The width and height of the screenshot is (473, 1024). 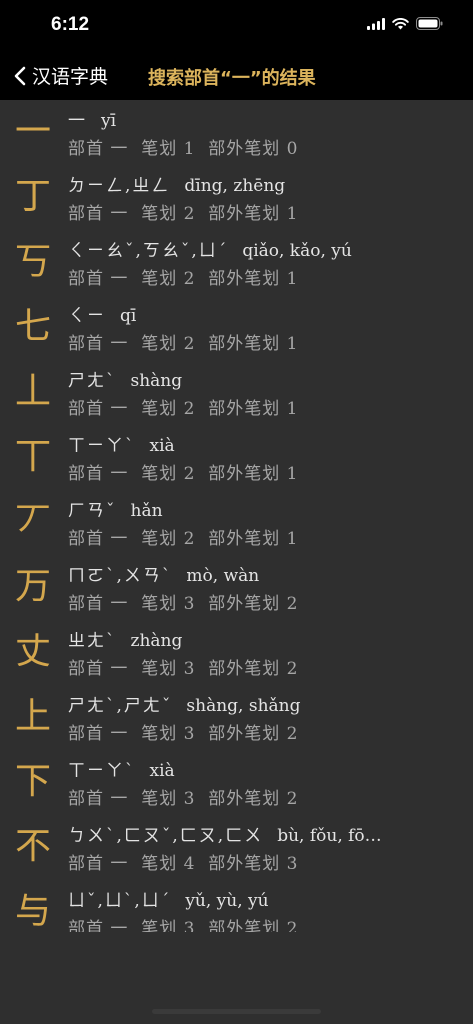 What do you see at coordinates (156, 641) in the screenshot?
I see `pinyin: zhàng` at bounding box center [156, 641].